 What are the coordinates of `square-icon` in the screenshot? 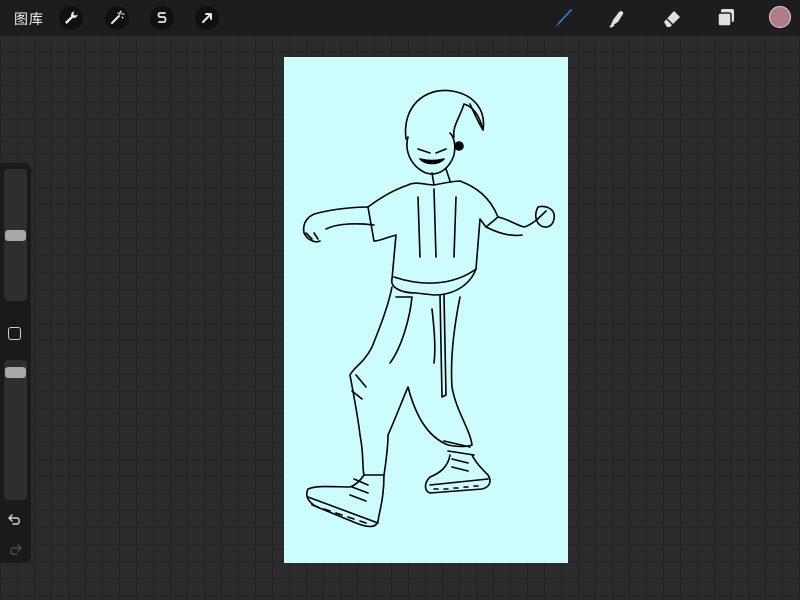 It's located at (14, 333).